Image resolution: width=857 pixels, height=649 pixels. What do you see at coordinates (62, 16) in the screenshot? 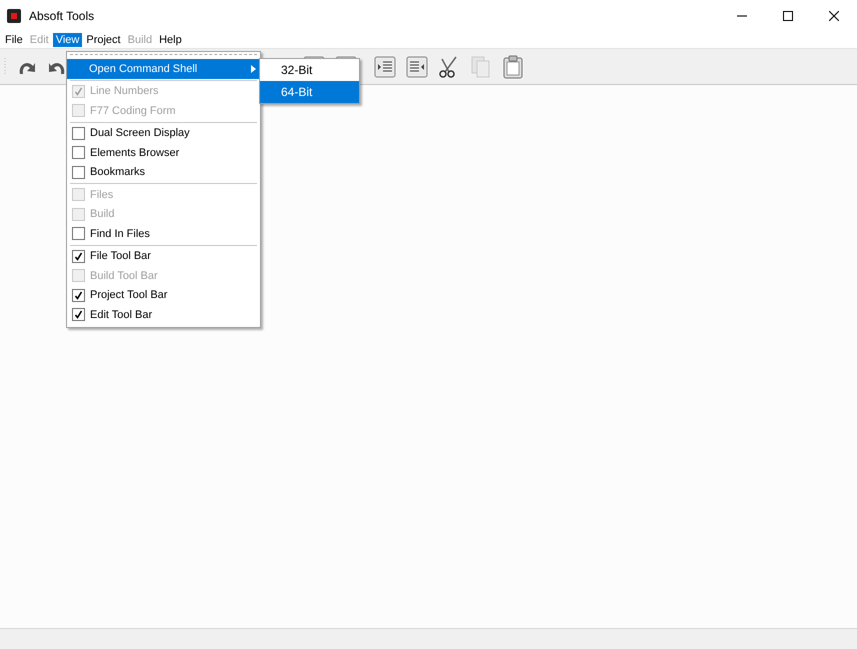
I see `window-title: Absoft Tools` at bounding box center [62, 16].